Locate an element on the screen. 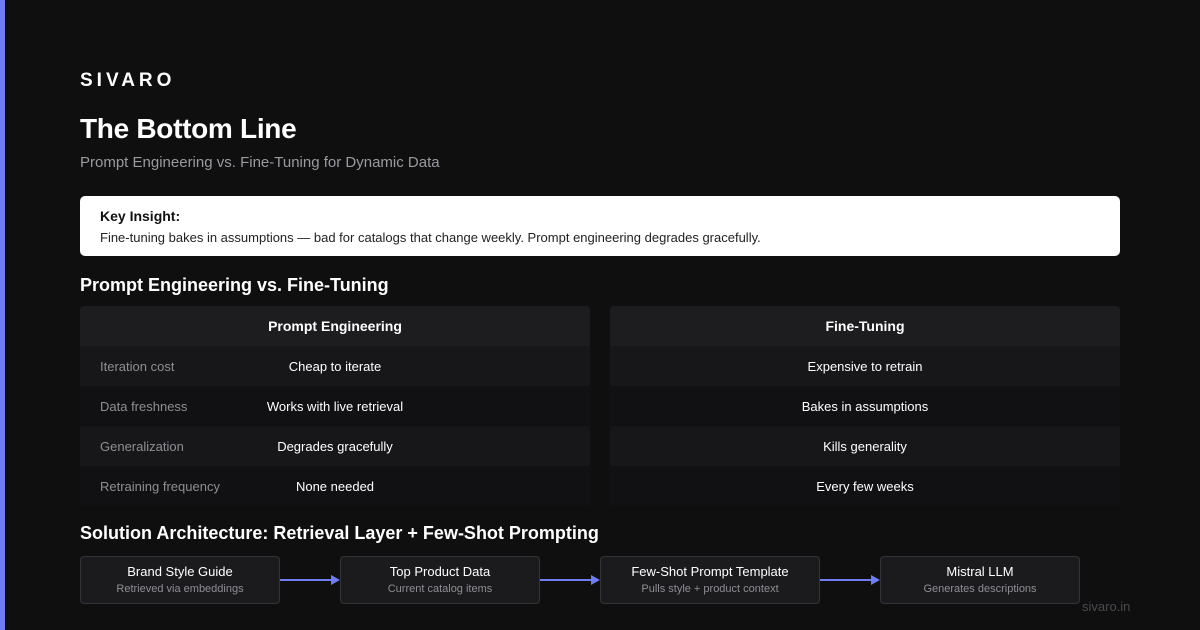 The image size is (1200, 630). prompt-engineering-header-label: Prompt Engineering is located at coordinates (335, 326).